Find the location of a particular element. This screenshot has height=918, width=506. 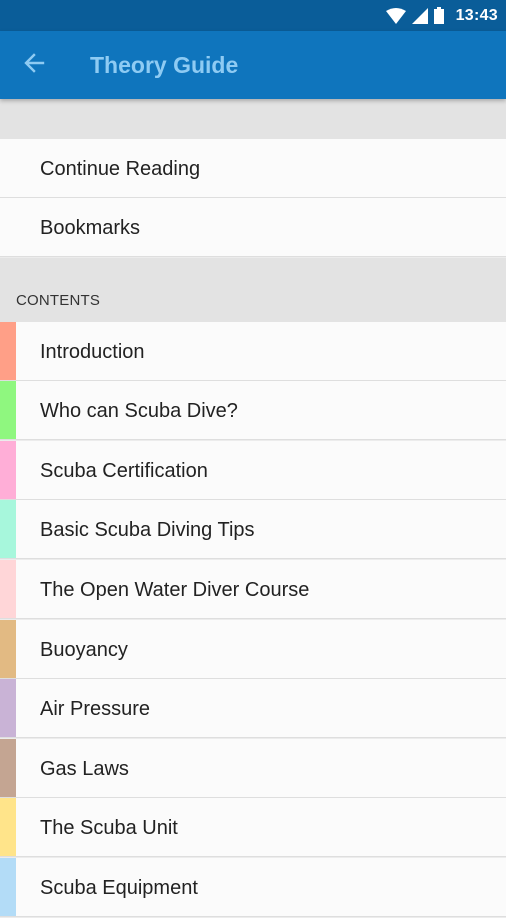

status-icons: 13:43 is located at coordinates (441, 15).